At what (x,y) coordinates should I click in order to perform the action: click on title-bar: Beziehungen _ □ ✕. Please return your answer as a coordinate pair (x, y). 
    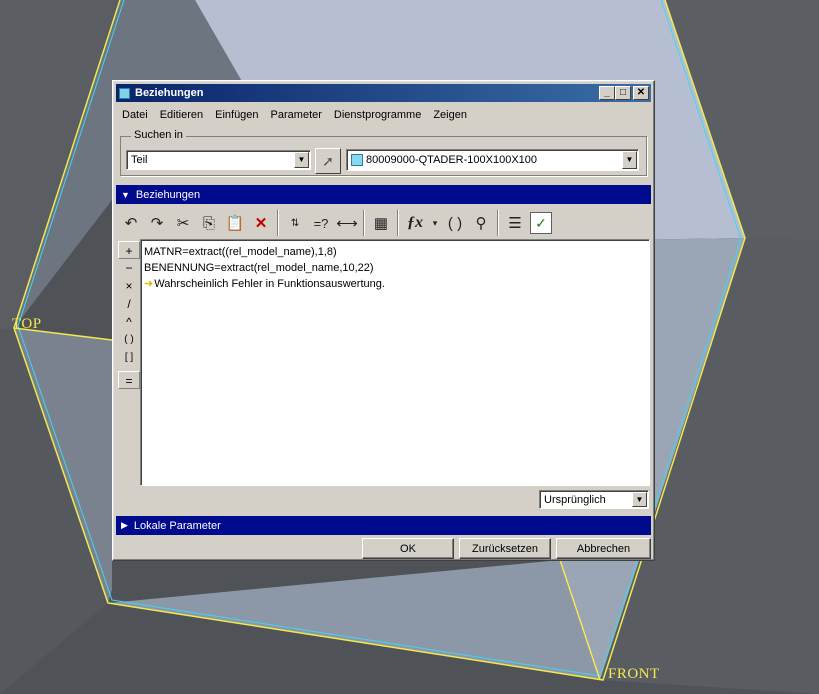
    Looking at the image, I should click on (383, 93).